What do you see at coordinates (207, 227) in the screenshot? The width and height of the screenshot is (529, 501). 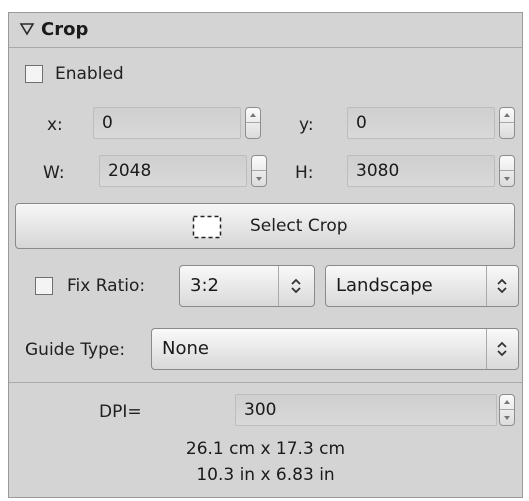 I see `dashed-rectangle-icon` at bounding box center [207, 227].